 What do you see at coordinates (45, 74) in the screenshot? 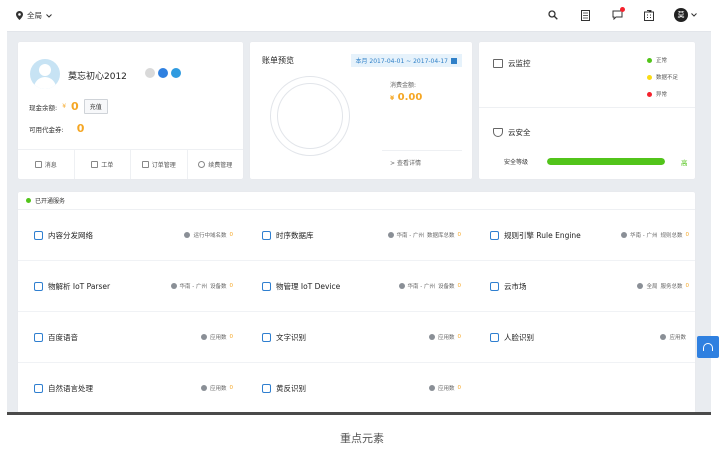
I see `user-avatar` at bounding box center [45, 74].